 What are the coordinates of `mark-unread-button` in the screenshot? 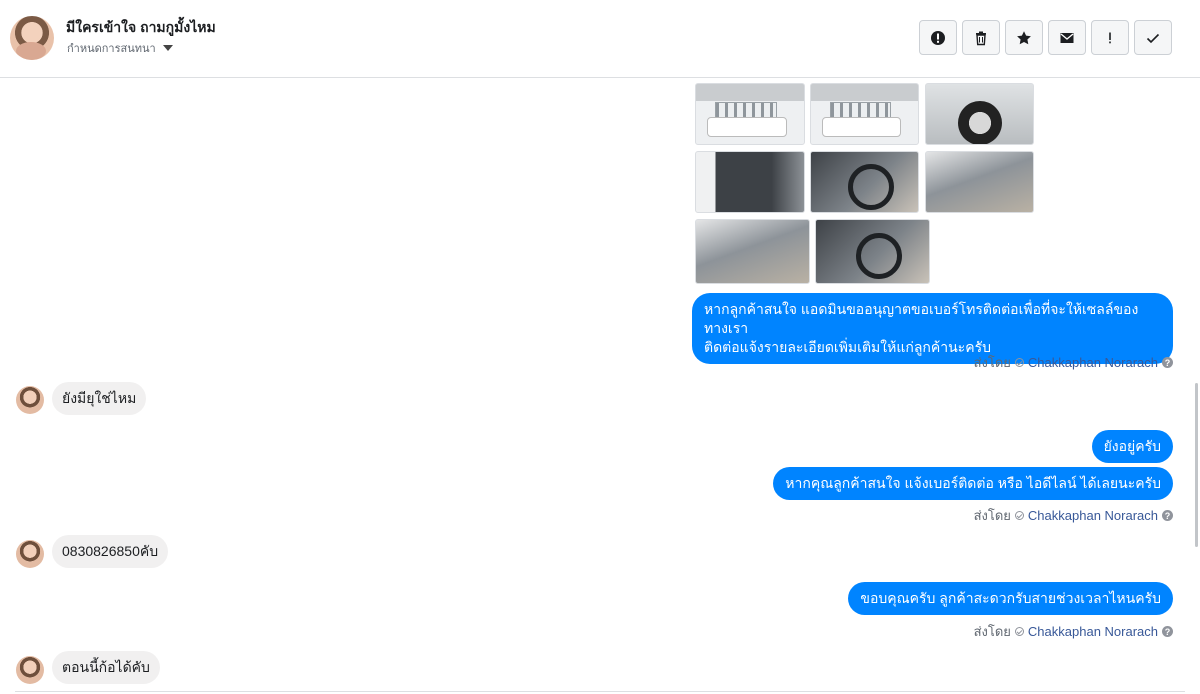 It's located at (1067, 37).